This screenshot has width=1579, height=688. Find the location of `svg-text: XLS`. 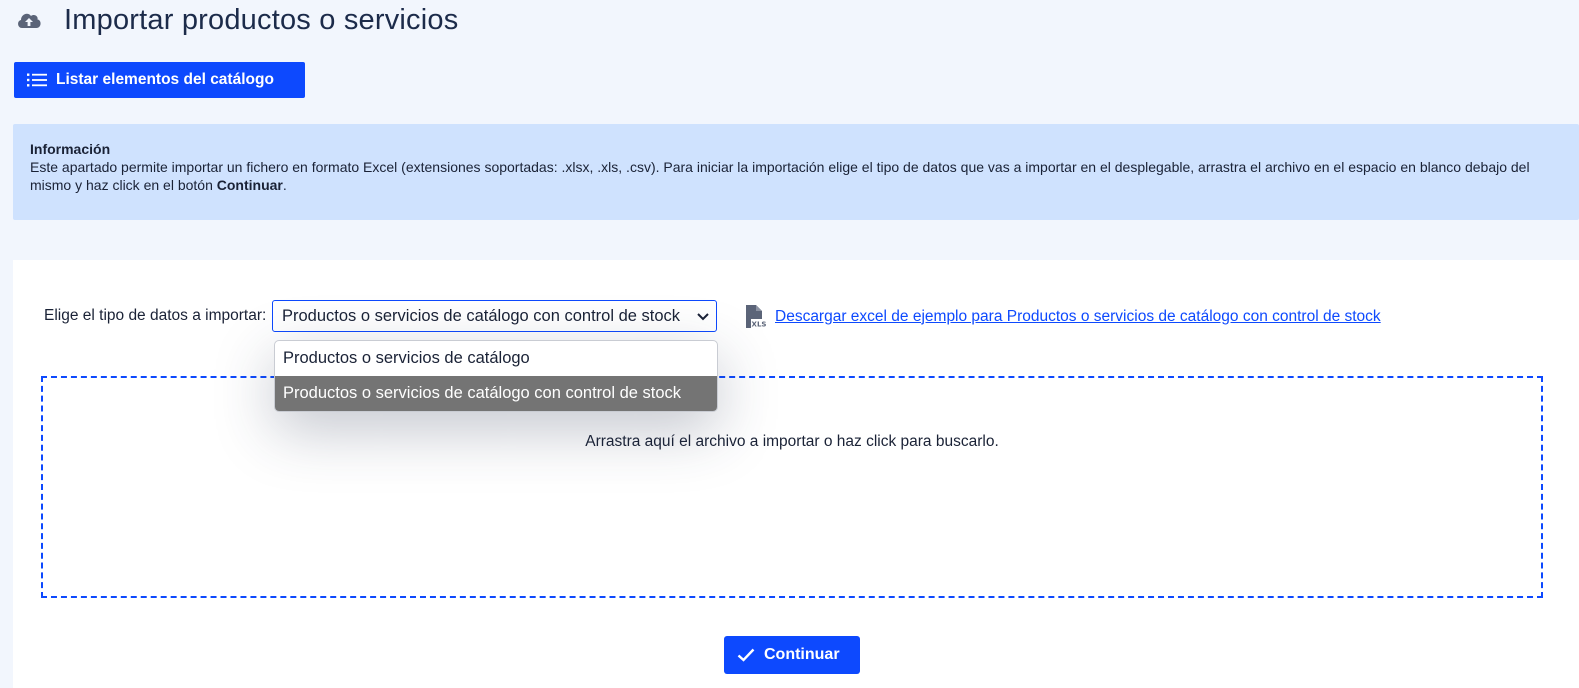

svg-text: XLS is located at coordinates (759, 325).